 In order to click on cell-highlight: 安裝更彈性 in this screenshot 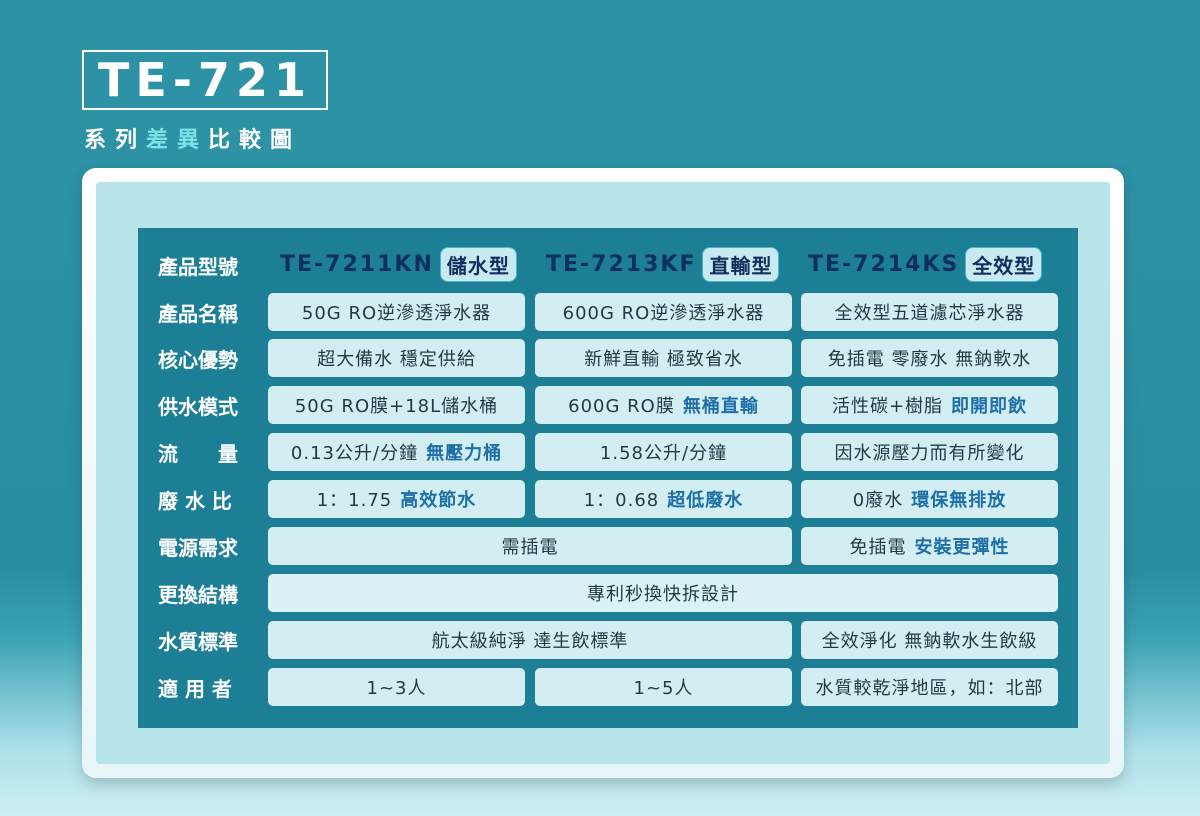, I will do `click(962, 547)`.